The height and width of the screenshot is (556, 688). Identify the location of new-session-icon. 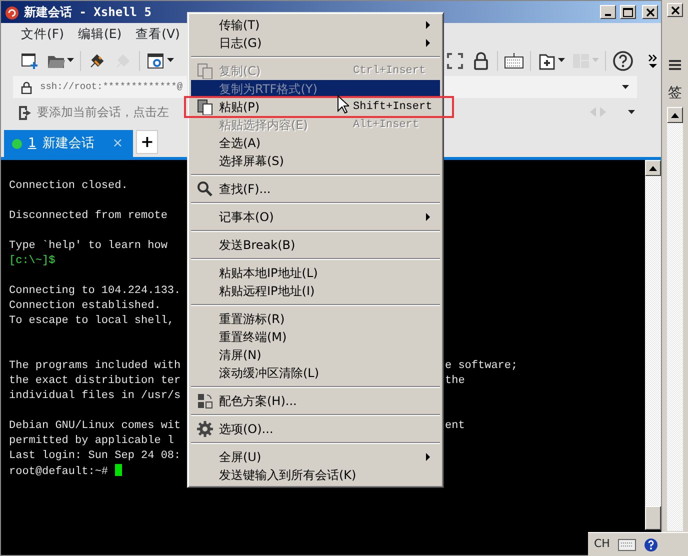
(30, 60).